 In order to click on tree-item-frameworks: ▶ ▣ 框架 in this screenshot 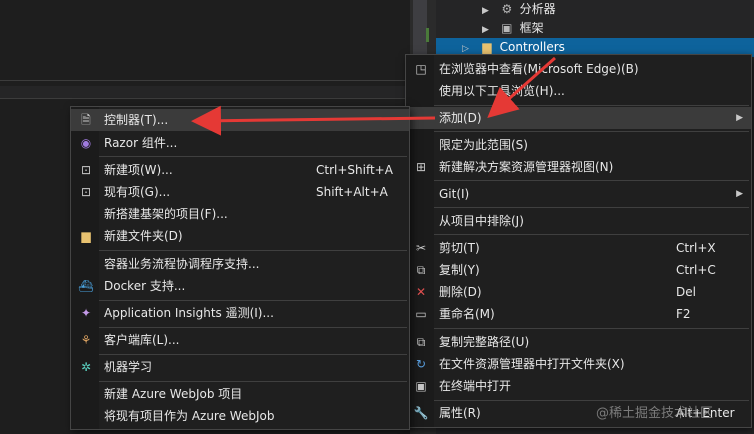, I will do `click(513, 28)`.